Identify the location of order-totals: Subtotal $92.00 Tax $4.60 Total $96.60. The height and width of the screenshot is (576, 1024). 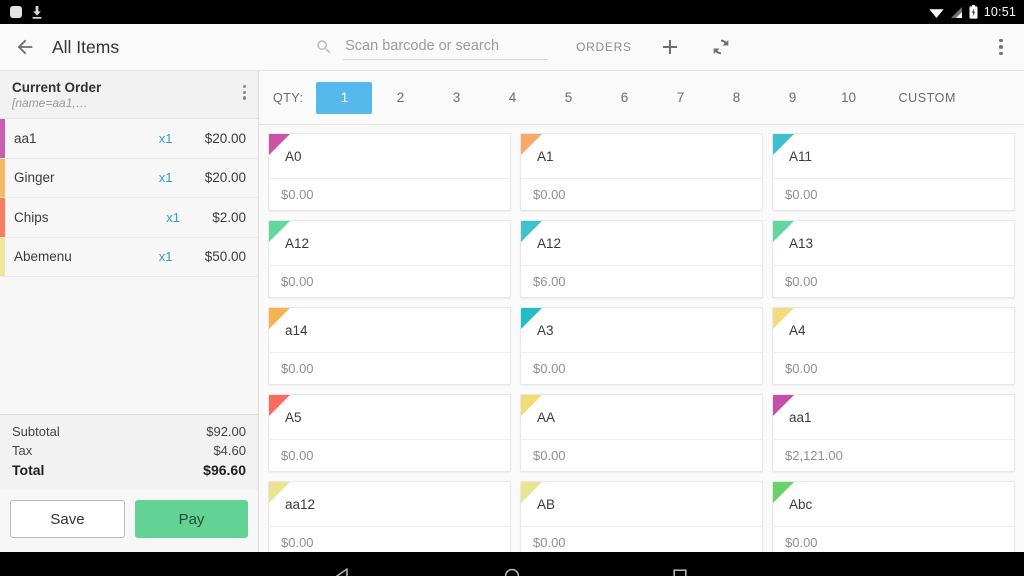
(129, 452).